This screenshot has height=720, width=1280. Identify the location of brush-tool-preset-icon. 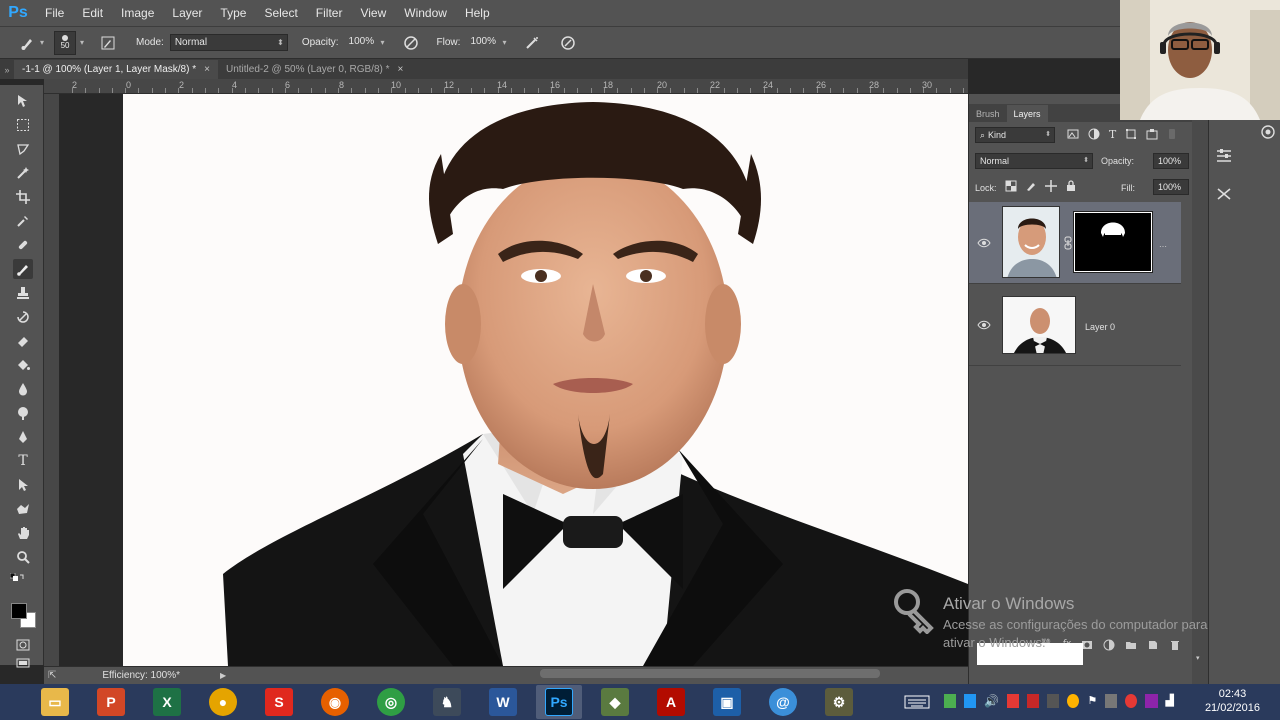
(28, 43).